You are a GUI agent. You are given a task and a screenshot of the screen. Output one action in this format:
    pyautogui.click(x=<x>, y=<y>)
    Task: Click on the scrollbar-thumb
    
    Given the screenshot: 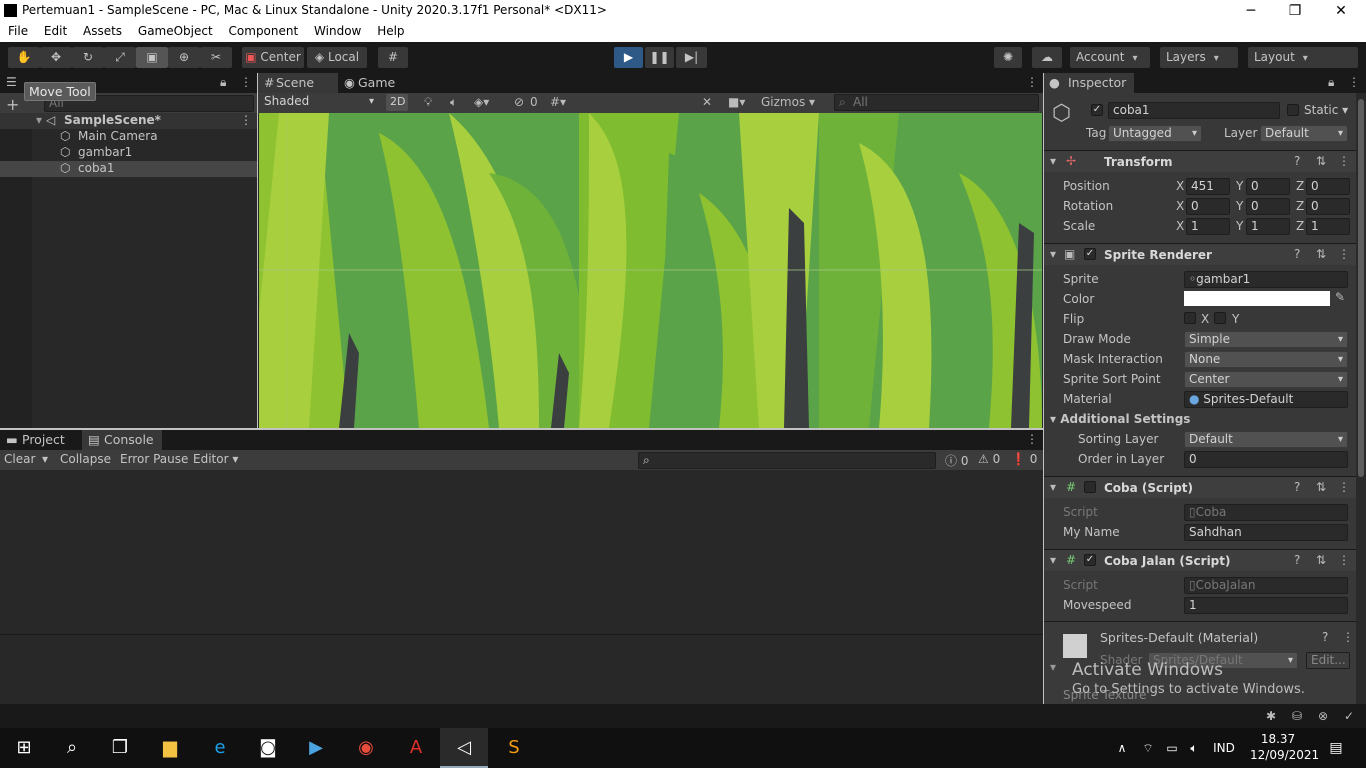 What is the action you would take?
    pyautogui.click(x=1361, y=288)
    